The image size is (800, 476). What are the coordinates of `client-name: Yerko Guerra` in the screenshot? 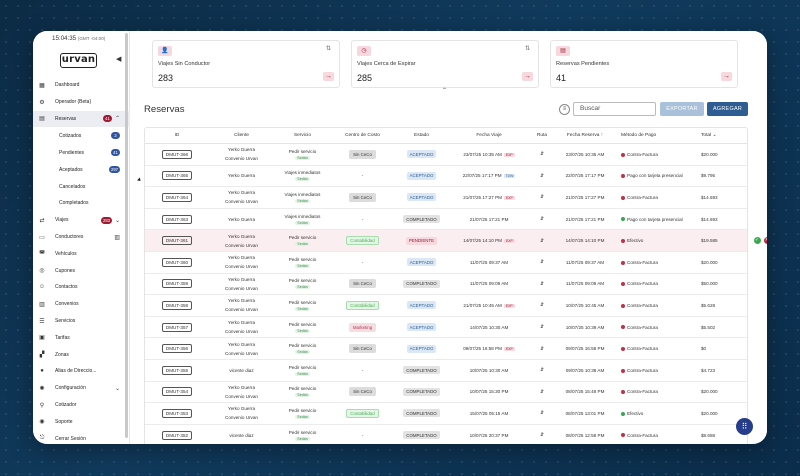 It's located at (241, 279).